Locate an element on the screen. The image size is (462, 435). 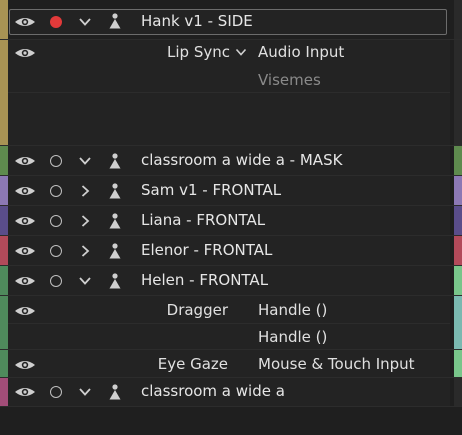
track-row-elenor: Elenor - FRONTAL is located at coordinates (231, 251).